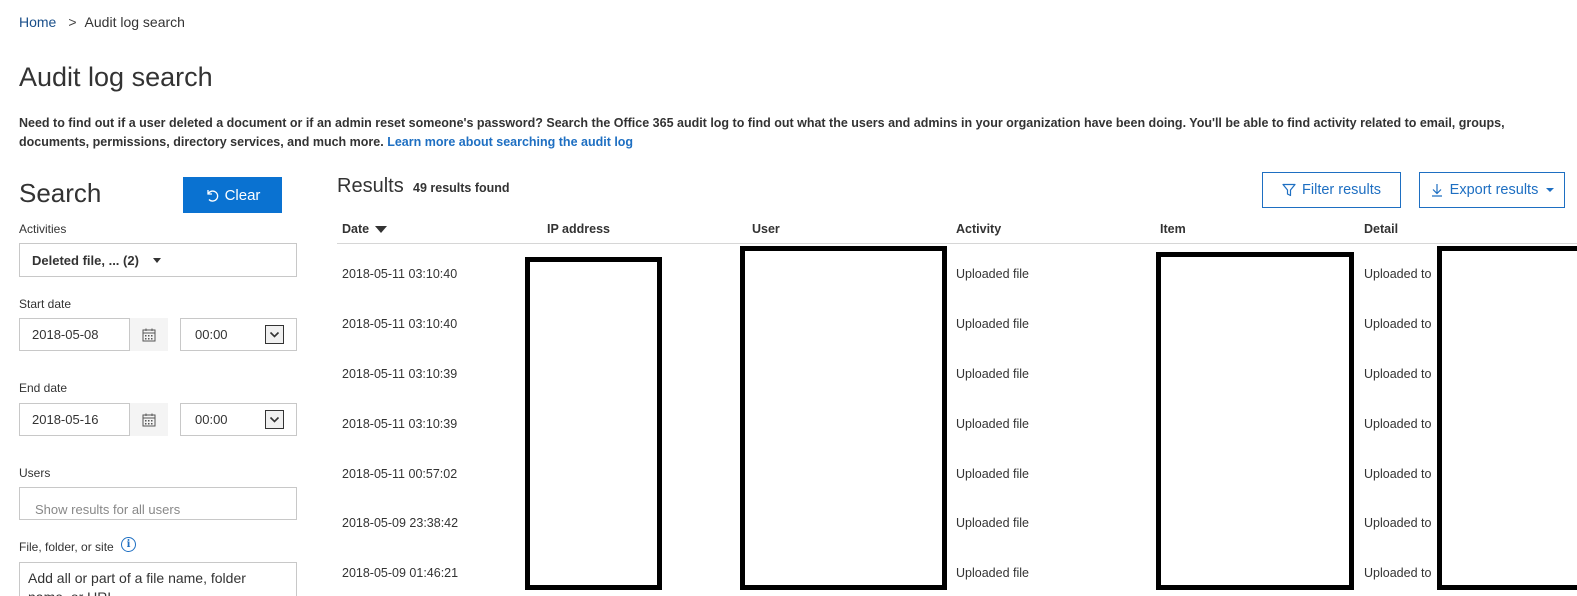 This screenshot has width=1577, height=596. What do you see at coordinates (593, 423) in the screenshot?
I see `redaction-box-ip-address` at bounding box center [593, 423].